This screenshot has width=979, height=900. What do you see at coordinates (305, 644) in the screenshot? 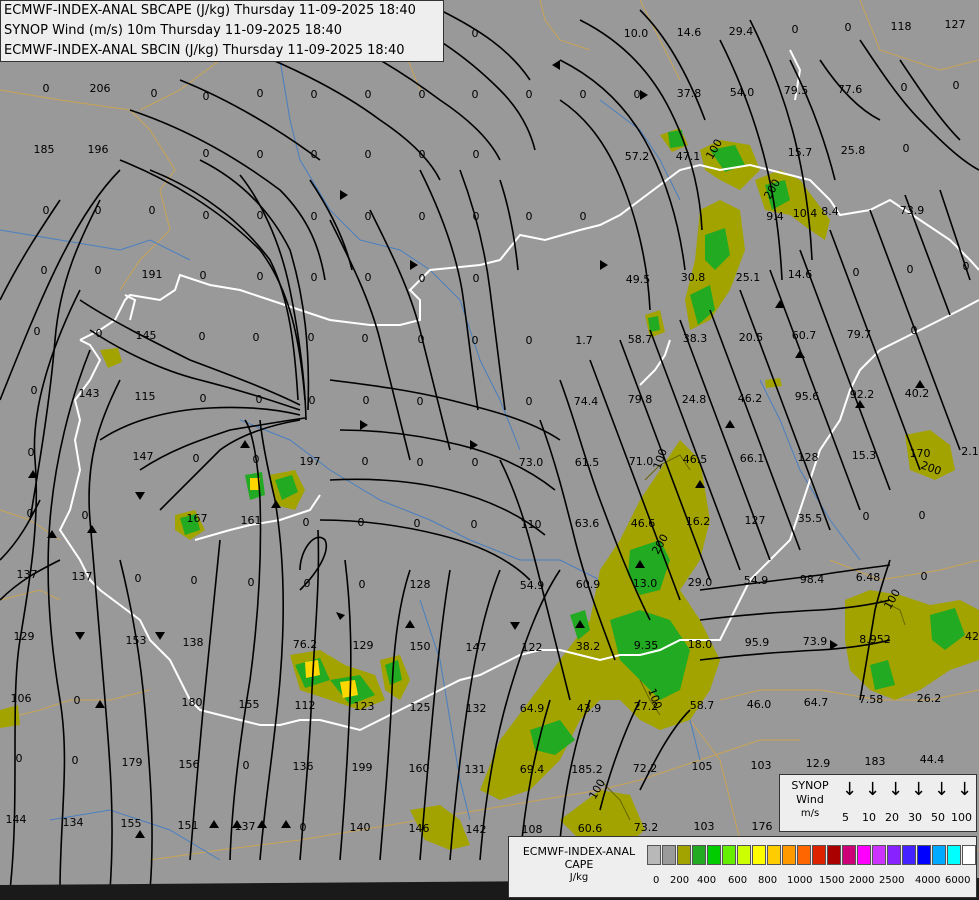
I see `station-value: 76.2` at bounding box center [305, 644].